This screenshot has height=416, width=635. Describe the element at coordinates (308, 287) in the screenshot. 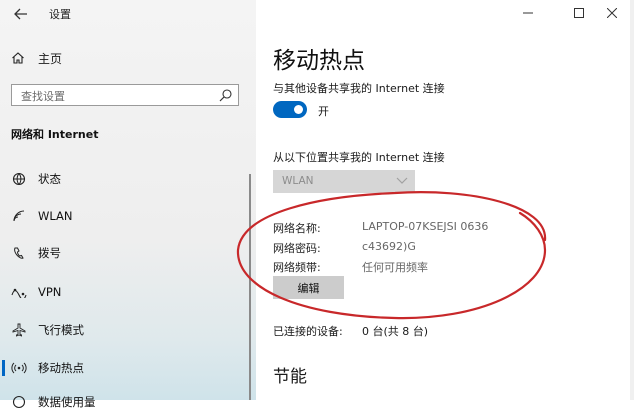

I see `edit-button: 编辑` at that location.